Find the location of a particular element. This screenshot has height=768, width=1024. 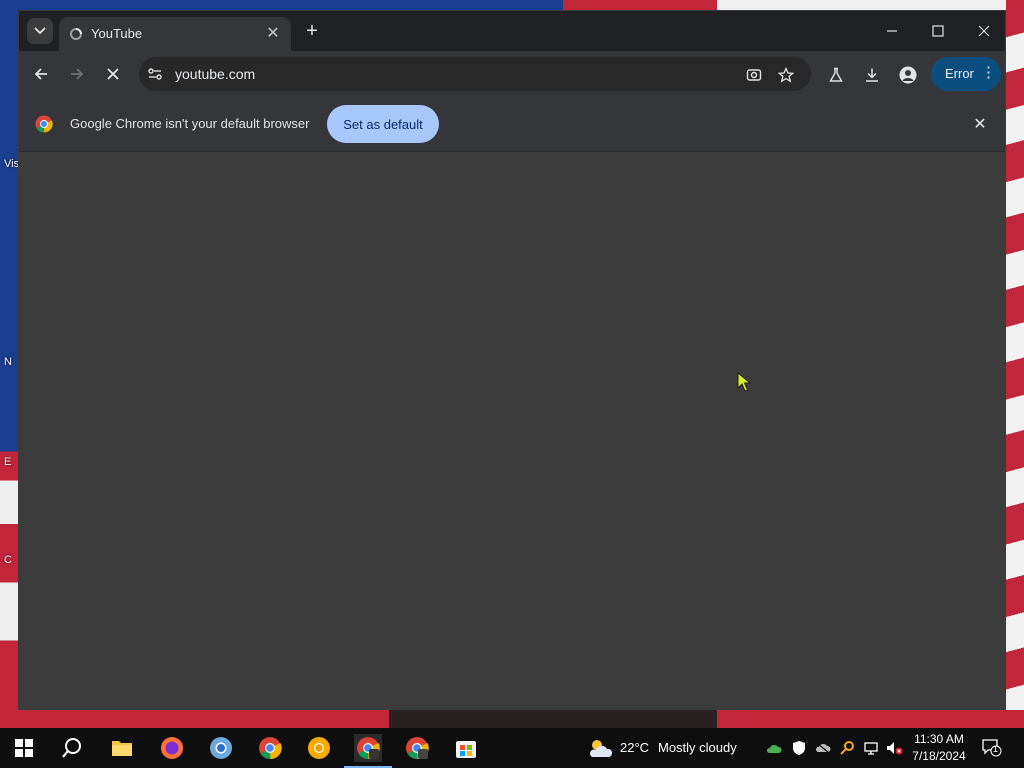

chrome-canary-icon is located at coordinates (319, 748).